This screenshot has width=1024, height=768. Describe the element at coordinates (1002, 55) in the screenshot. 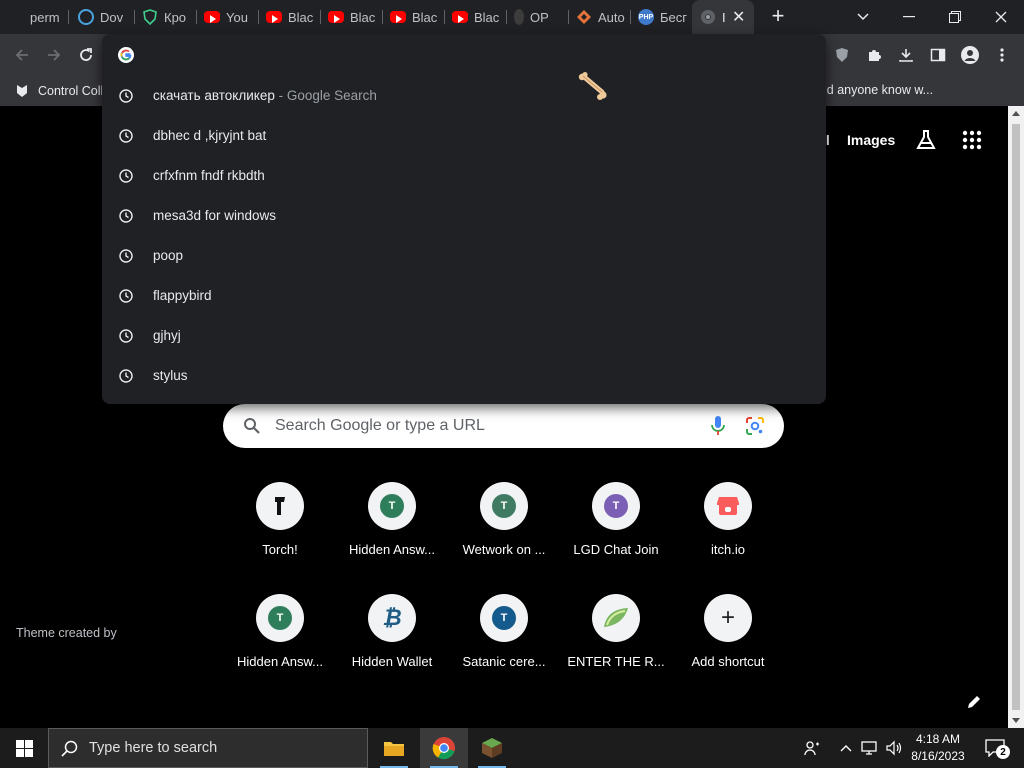

I see `more-menu-icon` at that location.